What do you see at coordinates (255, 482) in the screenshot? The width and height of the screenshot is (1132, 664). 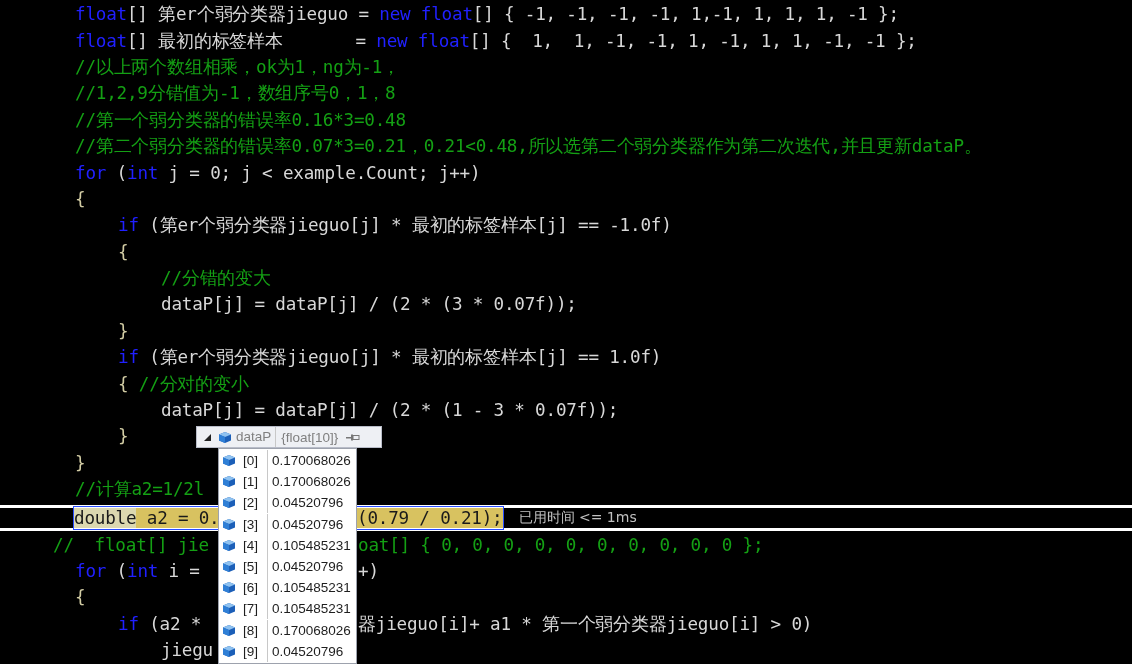 I see `array-index: [1]` at bounding box center [255, 482].